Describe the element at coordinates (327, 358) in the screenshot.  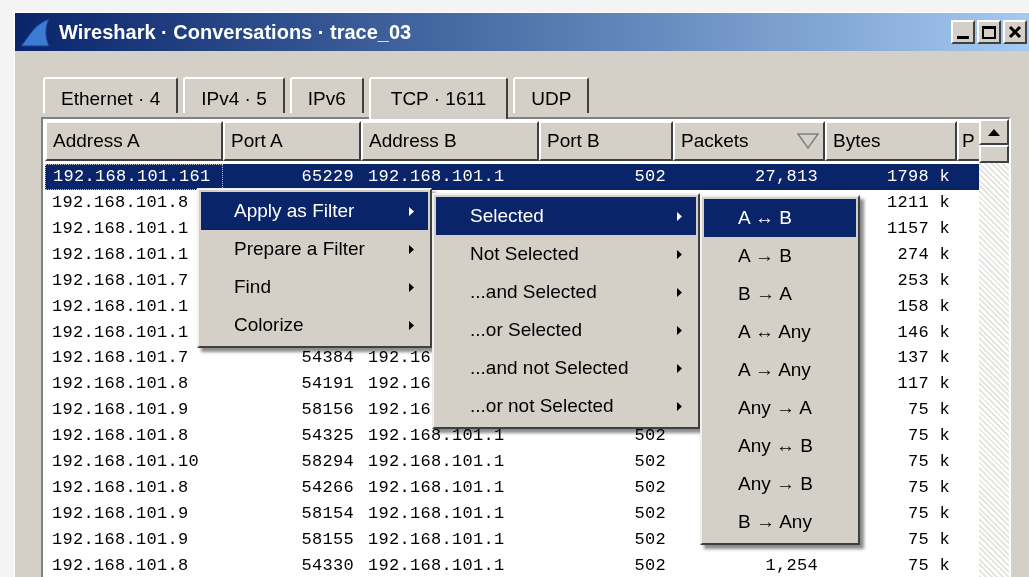
I see `table-cell-text: 54384` at that location.